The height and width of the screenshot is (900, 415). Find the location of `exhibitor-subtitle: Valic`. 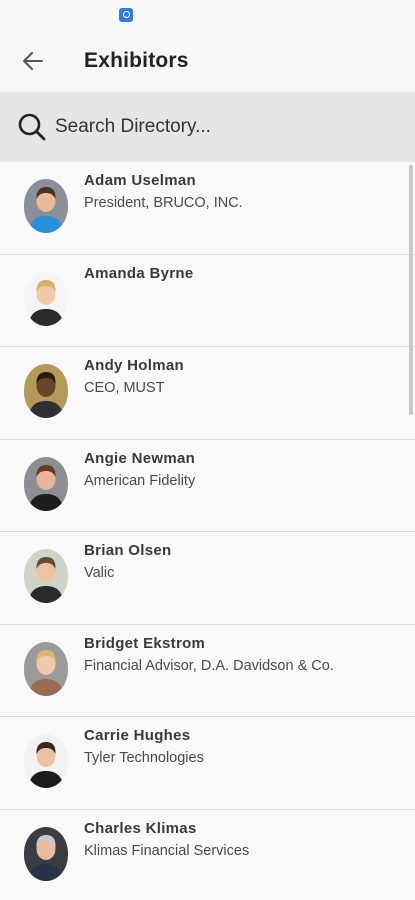

exhibitor-subtitle: Valic is located at coordinates (99, 573).